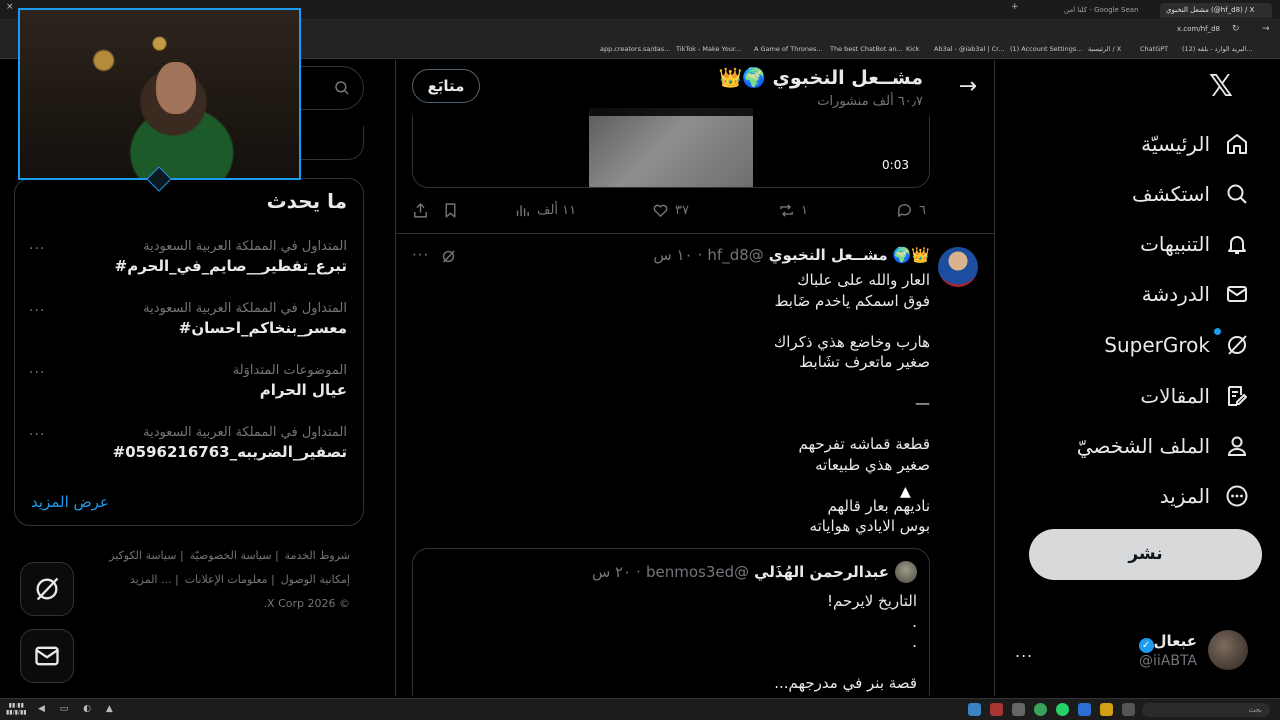  Describe the element at coordinates (545, 210) in the screenshot. I see `views-button: ١١ ألف` at that location.